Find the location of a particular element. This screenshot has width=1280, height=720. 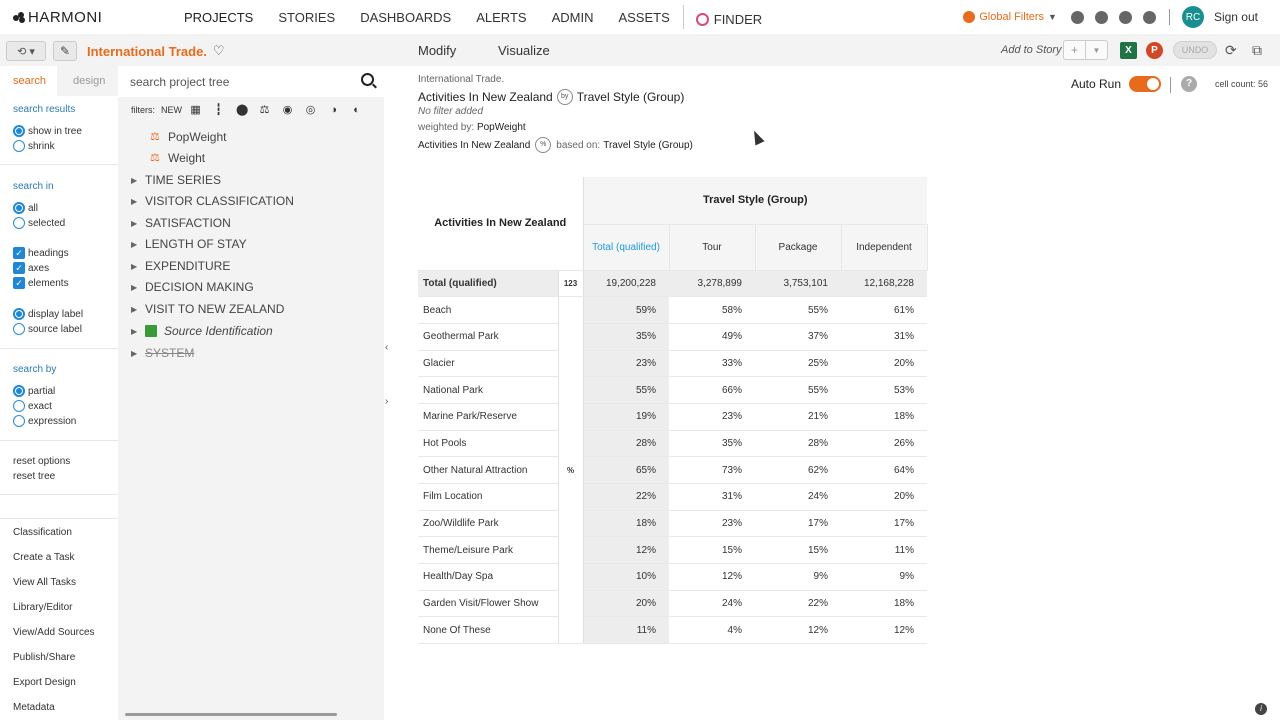

radio-shrink is located at coordinates (19, 146).